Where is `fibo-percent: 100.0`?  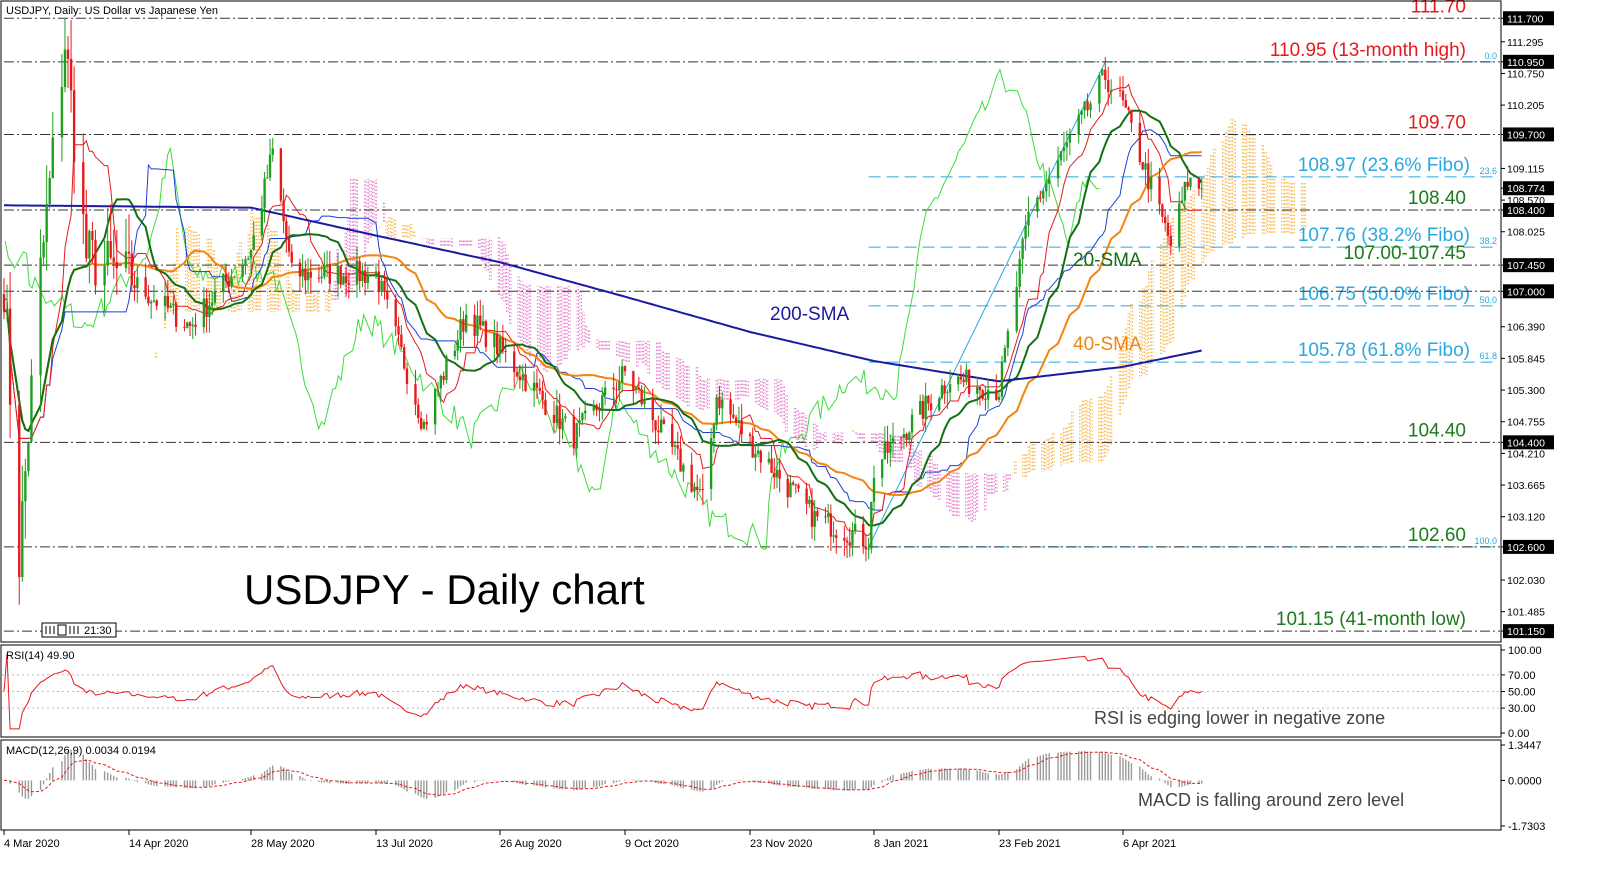
fibo-percent: 100.0 is located at coordinates (1485, 541).